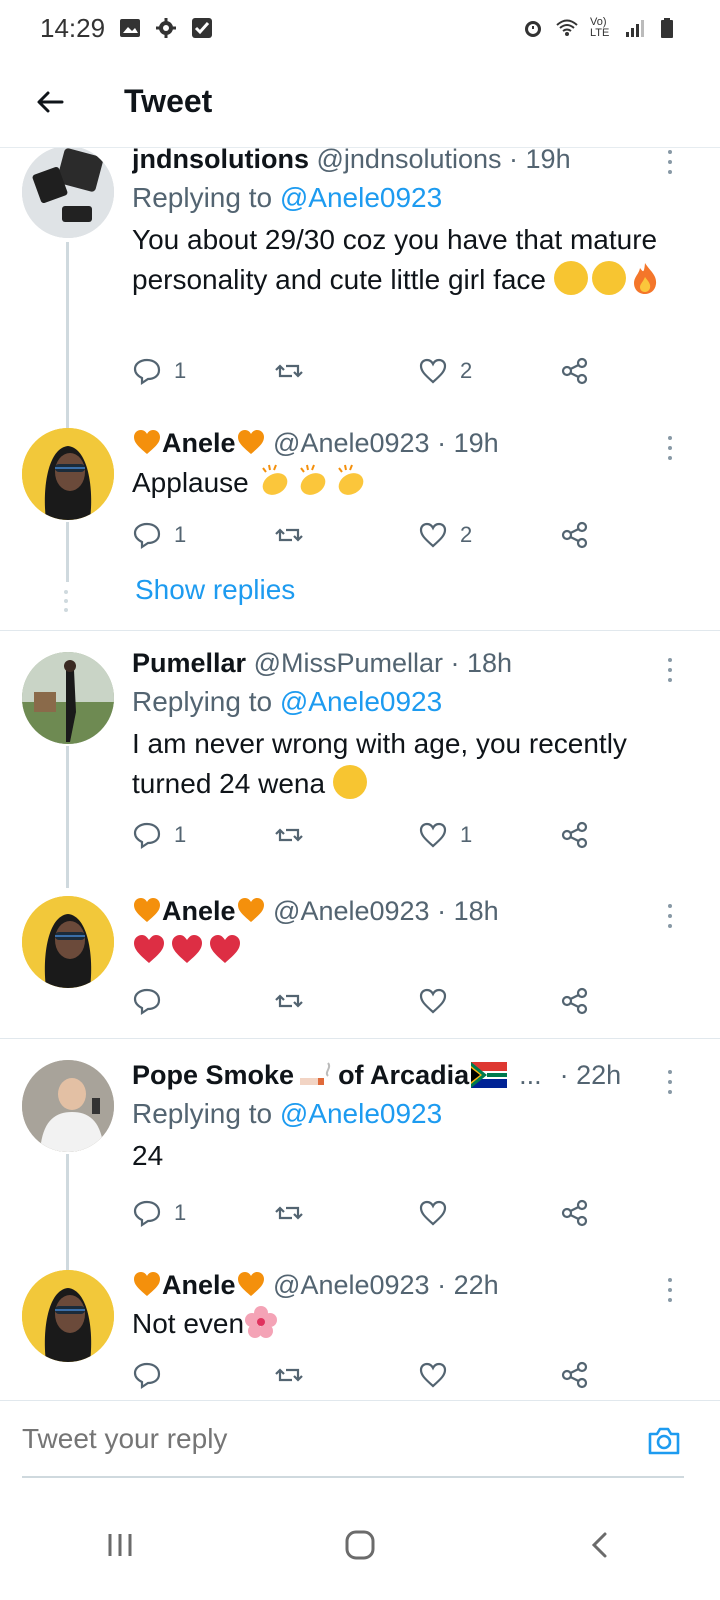 This screenshot has height=1600, width=720. I want to click on back-nav-icon, so click(599, 1545).